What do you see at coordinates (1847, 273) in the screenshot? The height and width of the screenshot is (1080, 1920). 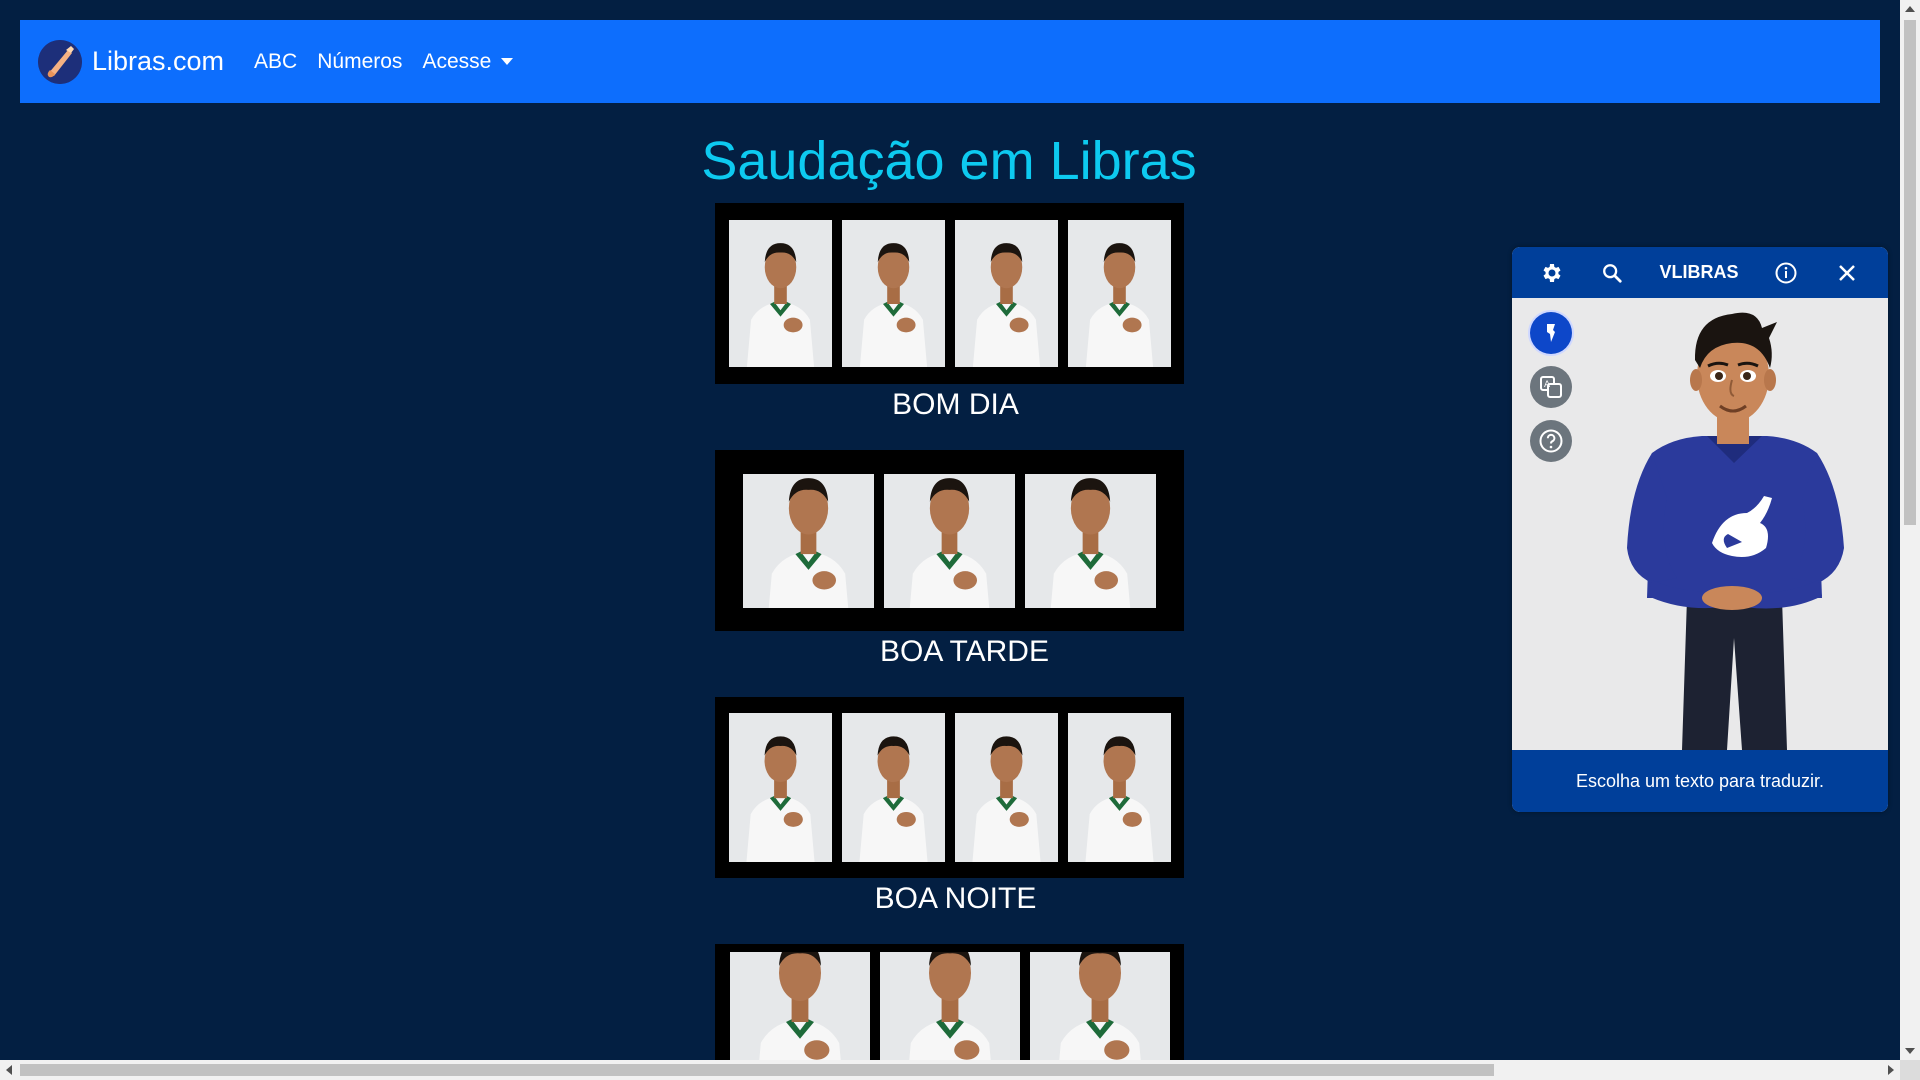 I see `close-icon` at bounding box center [1847, 273].